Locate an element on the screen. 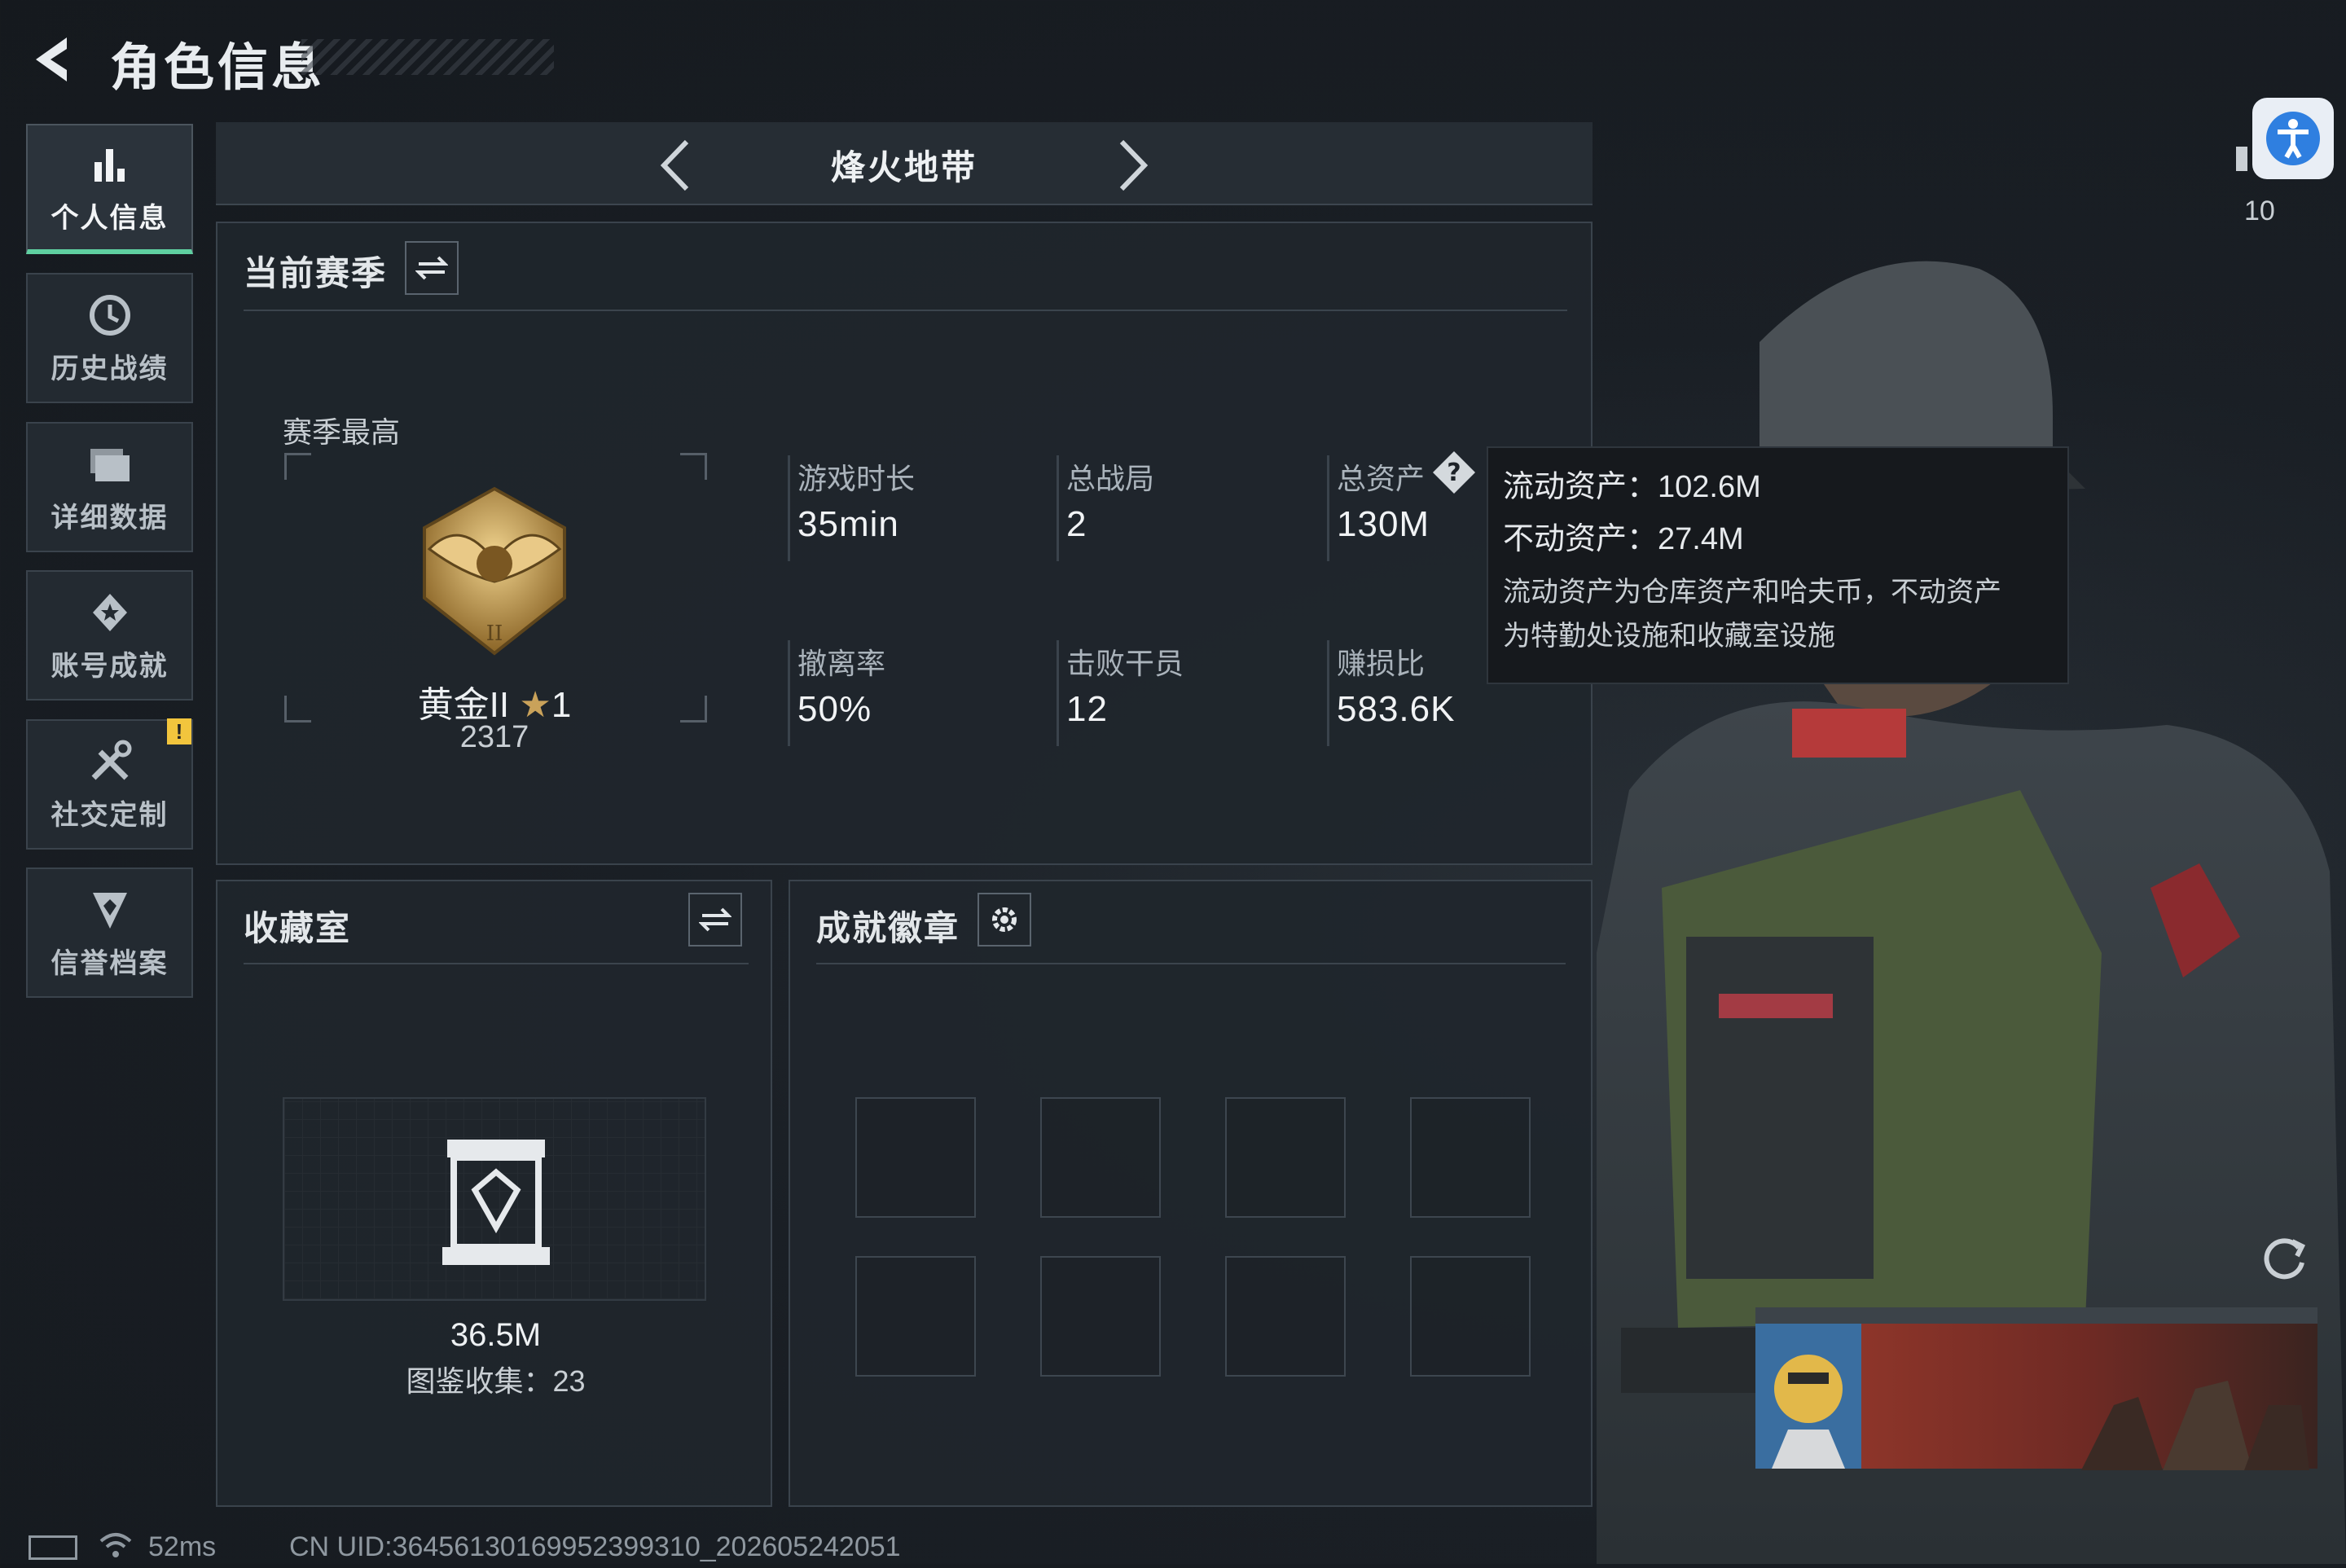 This screenshot has width=2346, height=1568. uid-text: CN UID:36456130169952399310_202605242051 is located at coordinates (595, 1546).